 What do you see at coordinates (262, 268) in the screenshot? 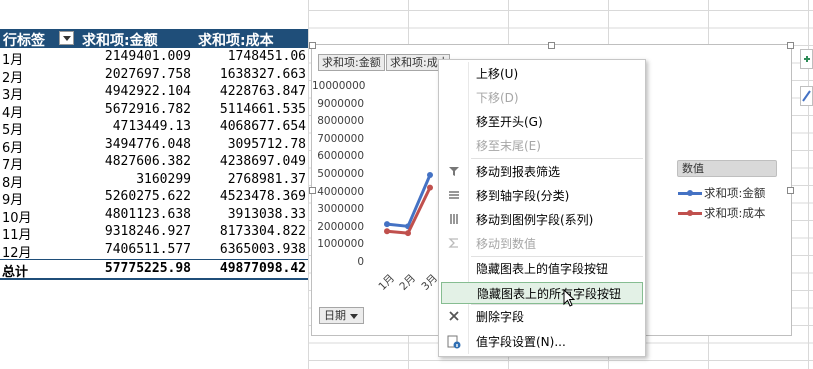
I see `total-cost: 49877098.42` at bounding box center [262, 268].